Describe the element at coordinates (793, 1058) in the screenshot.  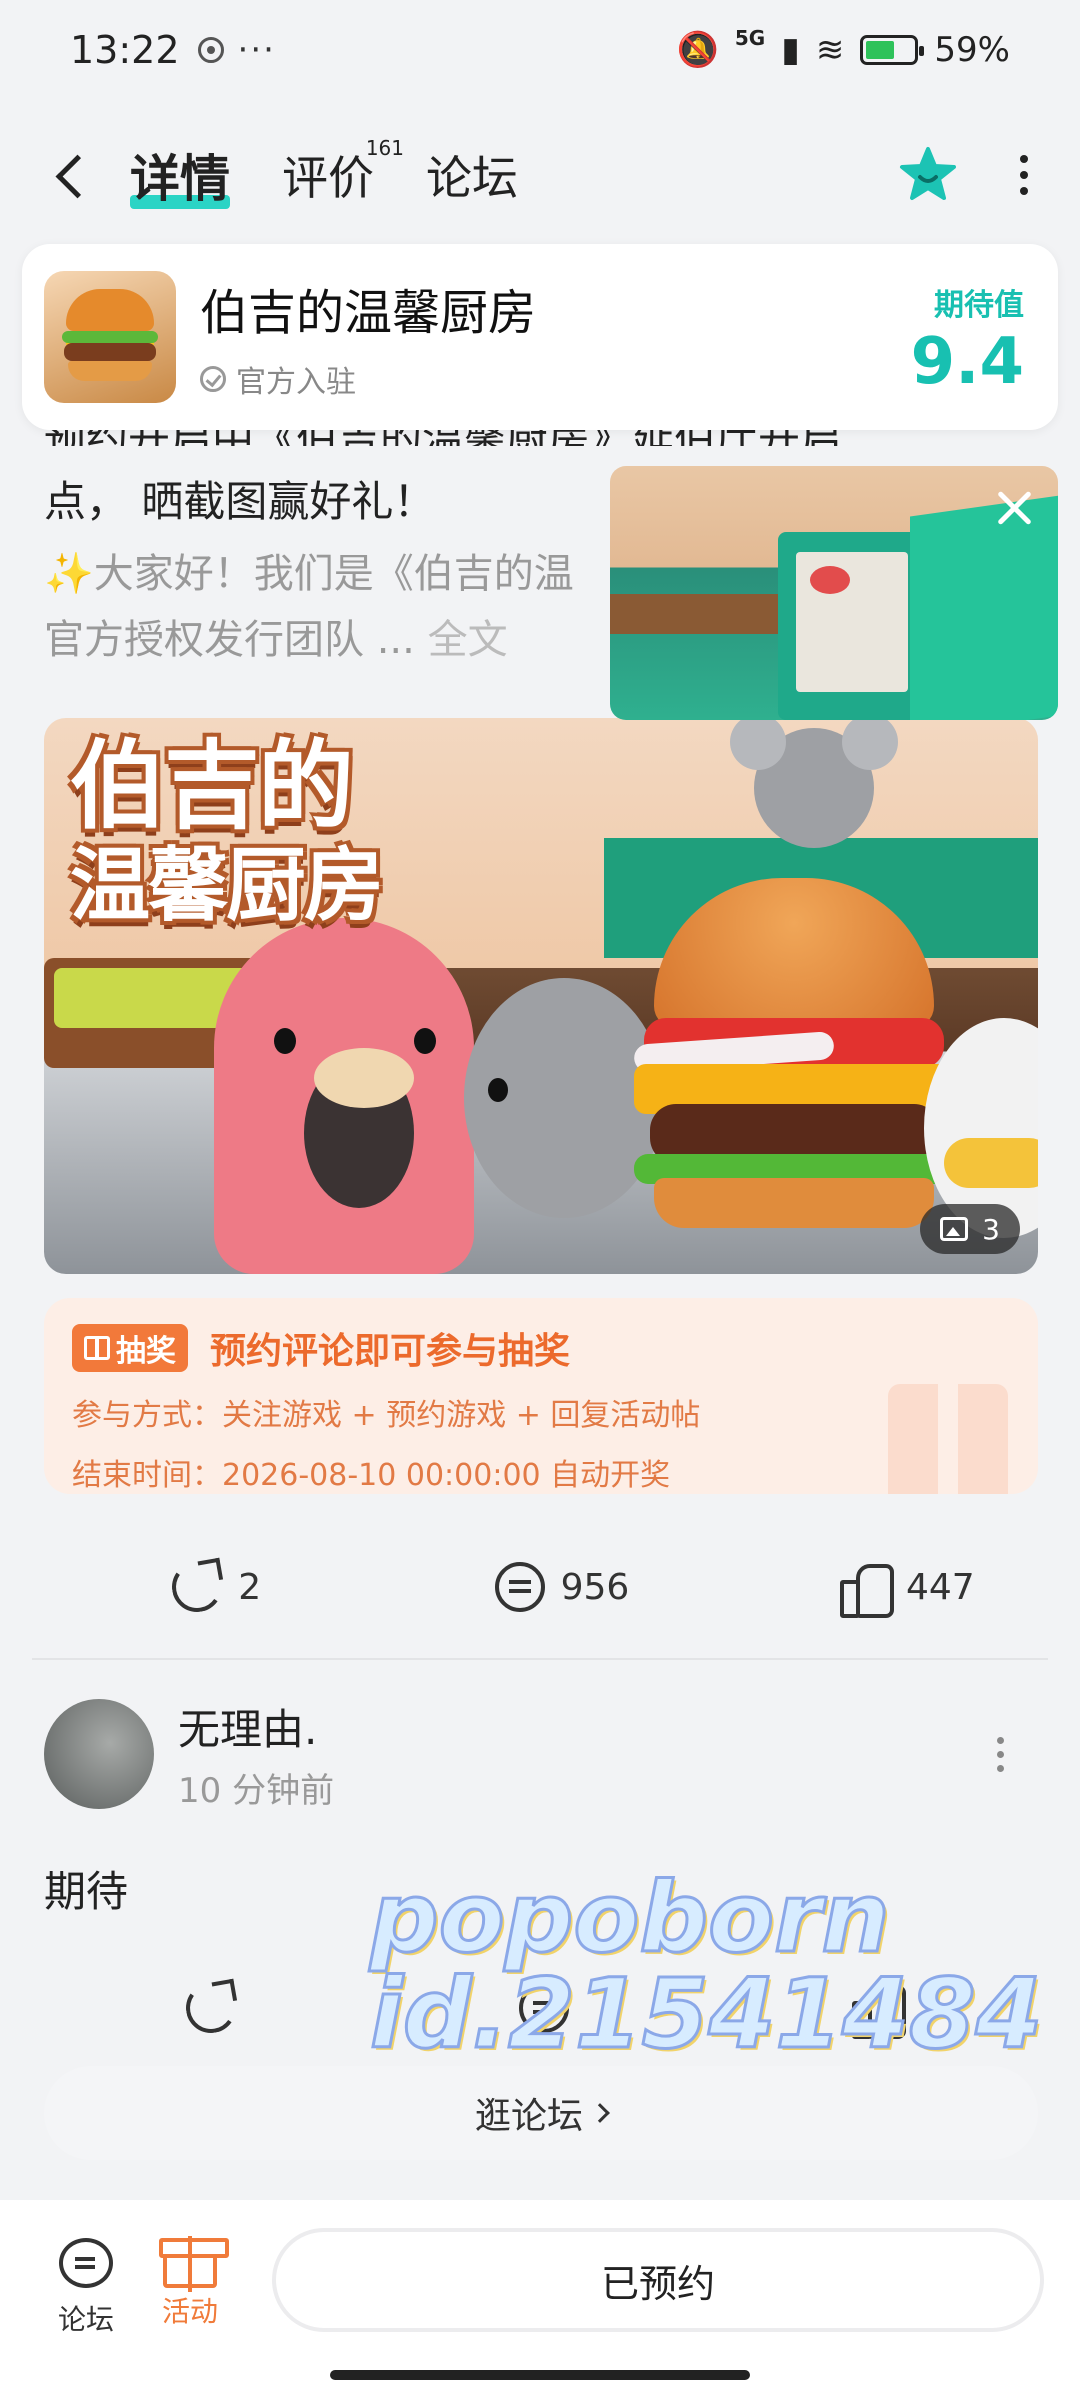
I see `burger-illustration` at that location.